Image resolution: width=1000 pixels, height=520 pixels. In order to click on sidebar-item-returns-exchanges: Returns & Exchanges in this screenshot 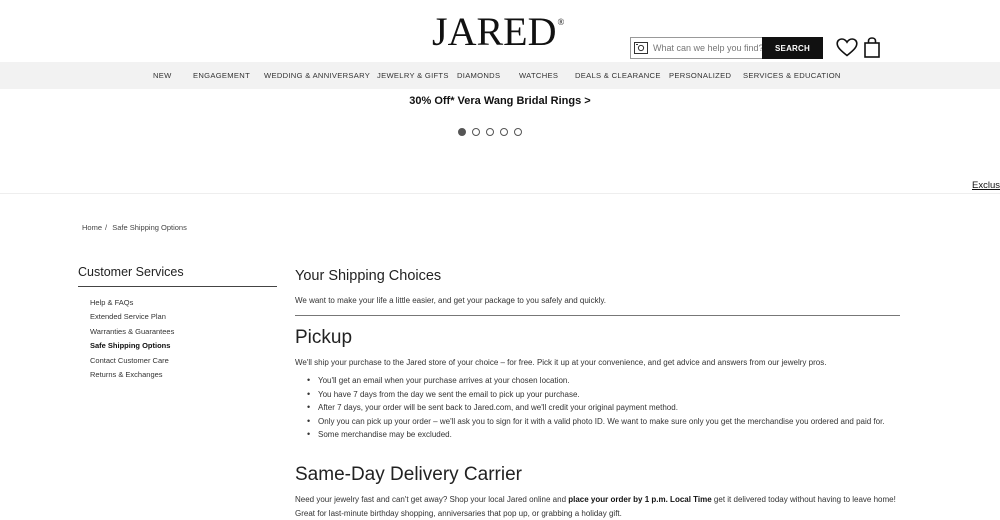, I will do `click(132, 377)`.